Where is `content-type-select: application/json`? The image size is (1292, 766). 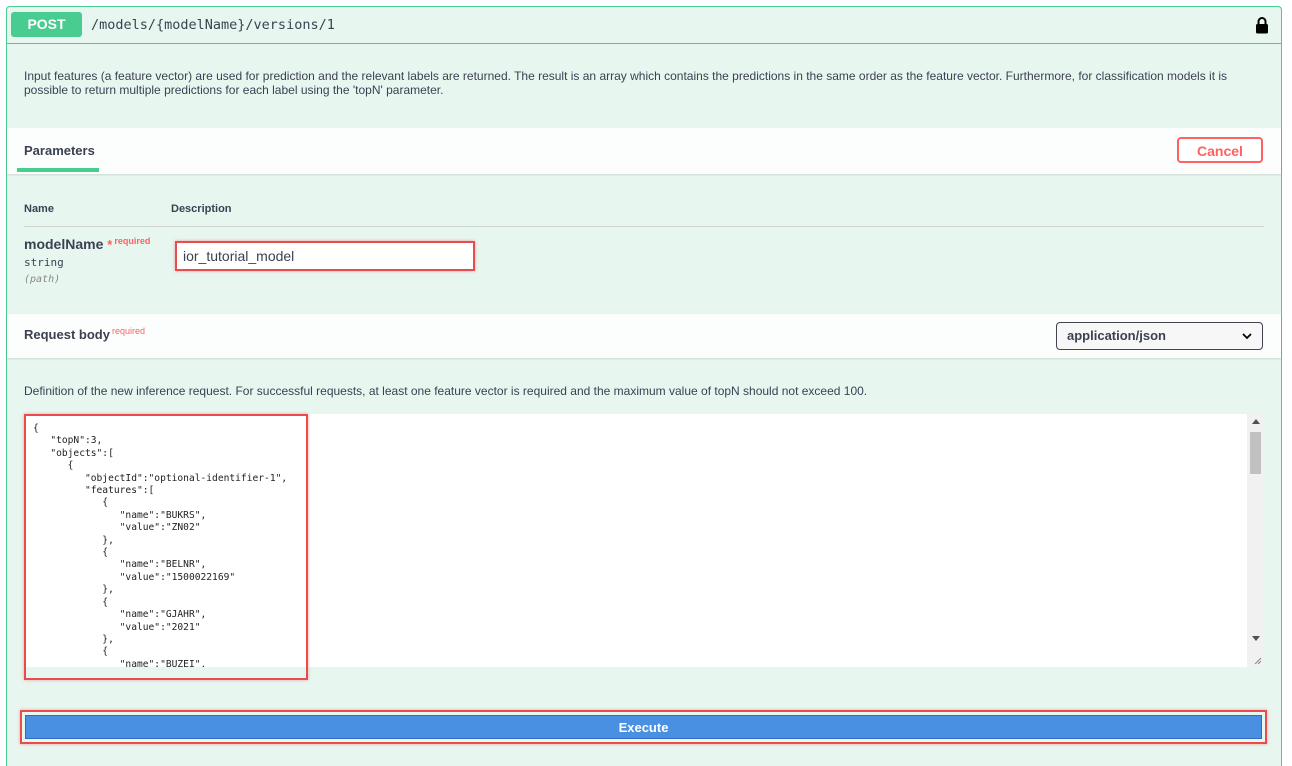
content-type-select: application/json is located at coordinates (1159, 336).